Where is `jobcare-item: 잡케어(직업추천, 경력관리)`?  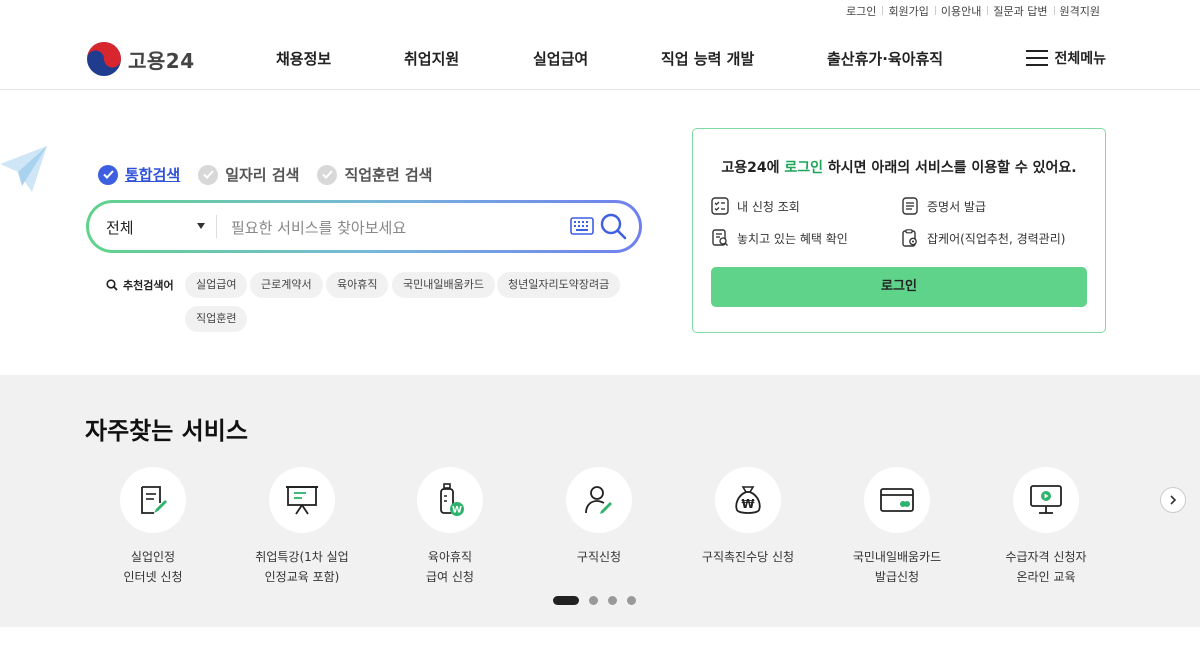 jobcare-item: 잡케어(직업추천, 경력관리) is located at coordinates (983, 238).